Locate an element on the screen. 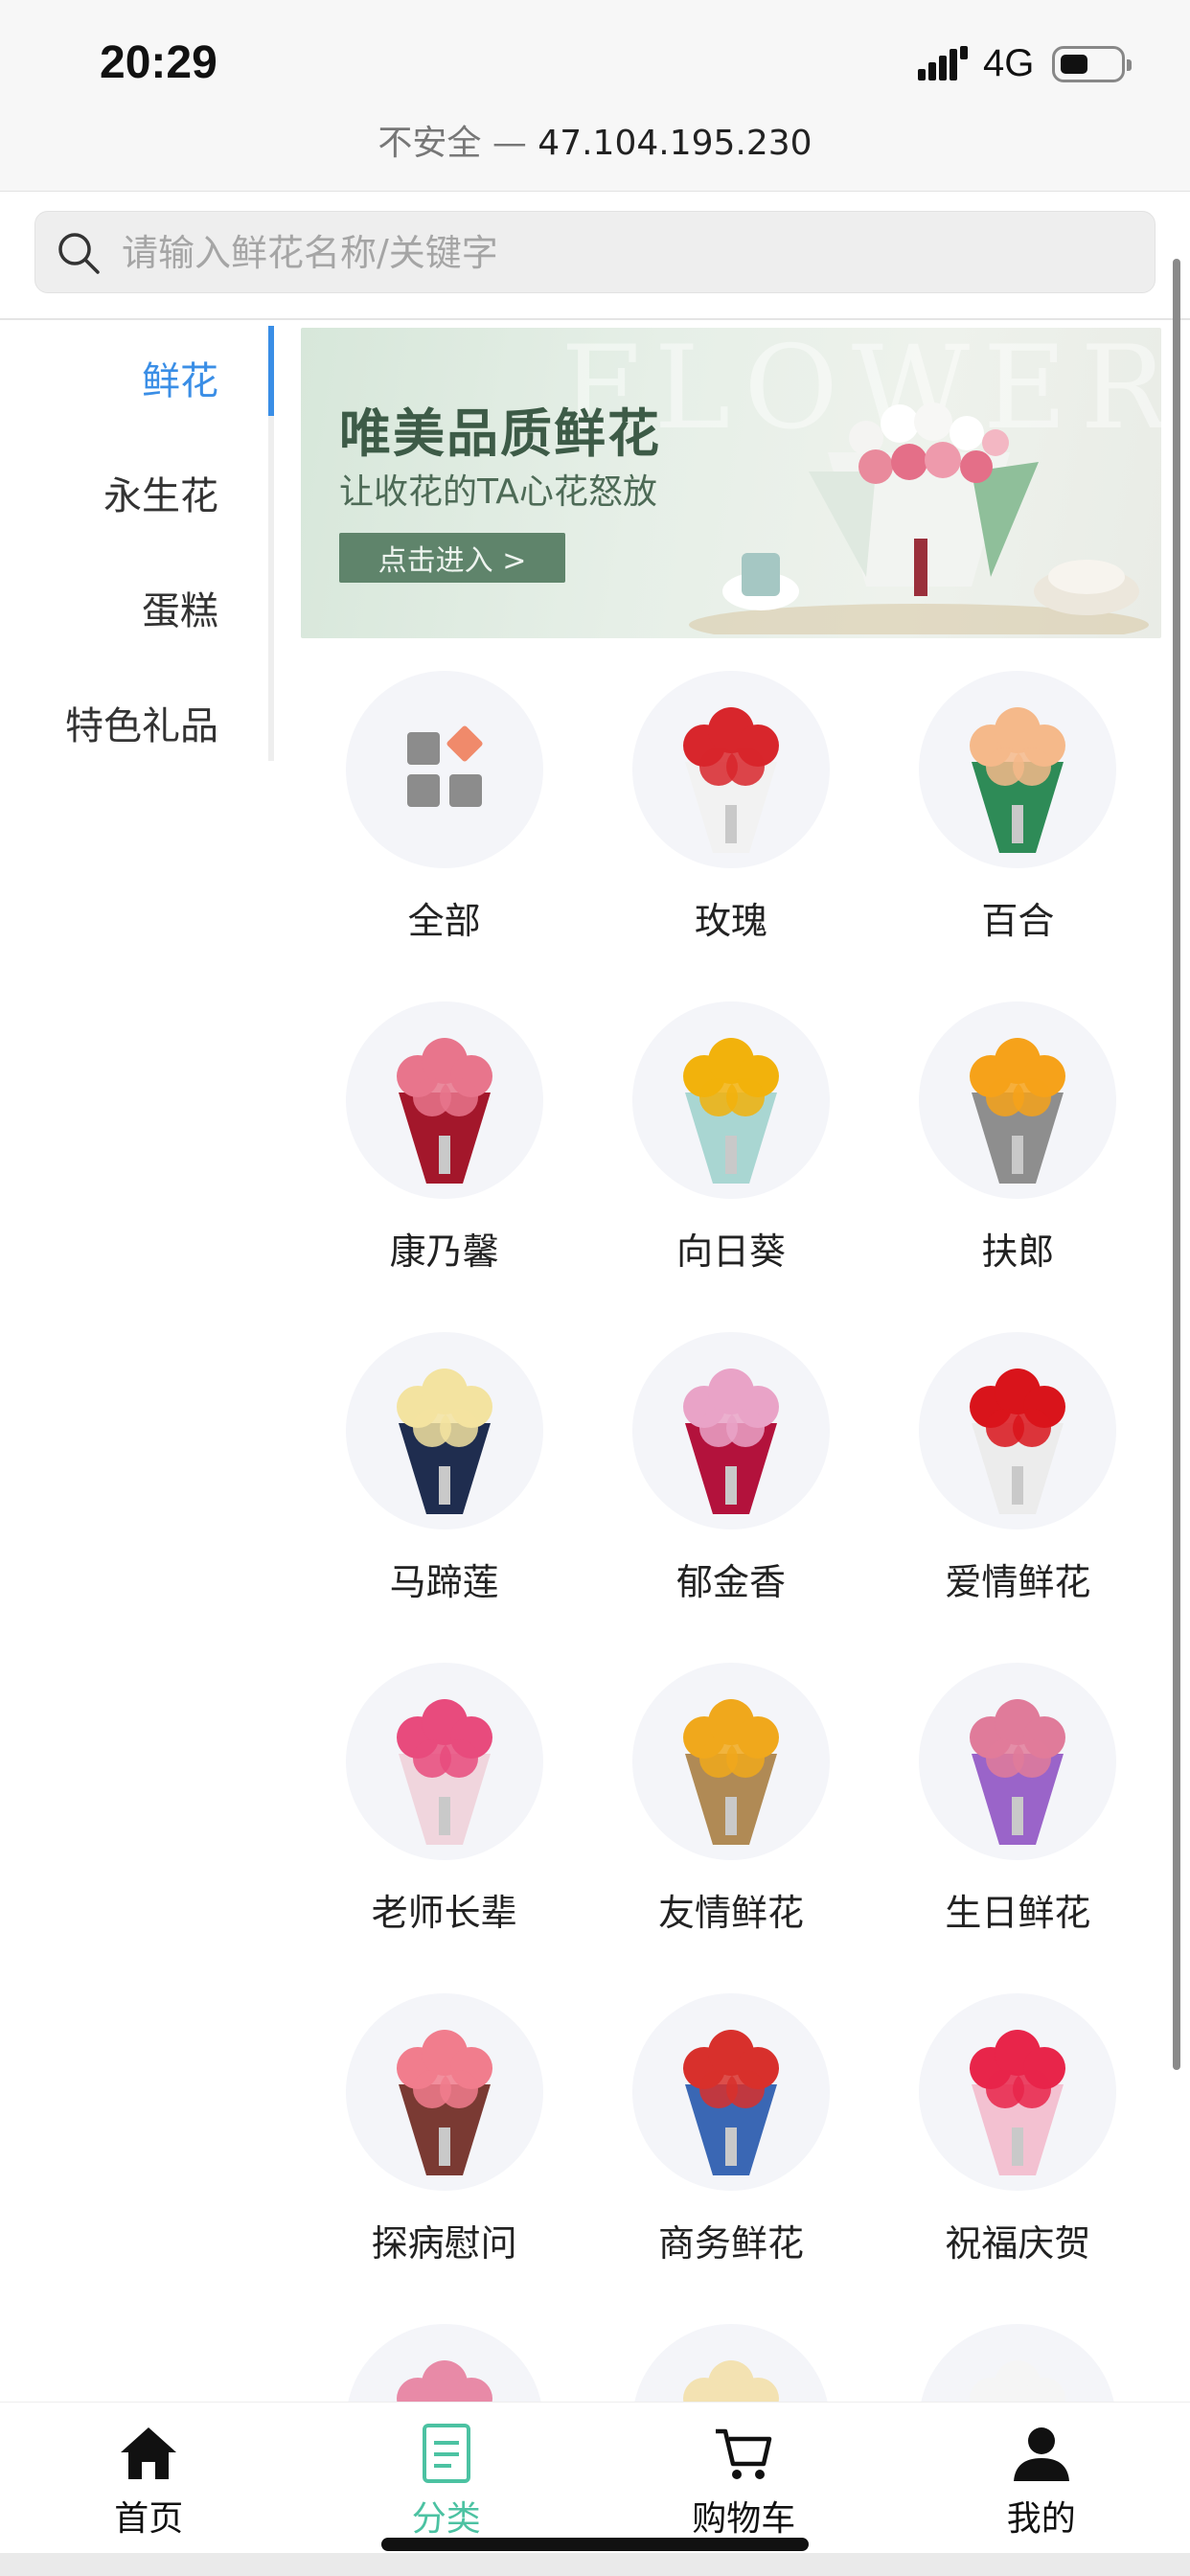 This screenshot has height=2576, width=1190. battery-icon is located at coordinates (1092, 64).